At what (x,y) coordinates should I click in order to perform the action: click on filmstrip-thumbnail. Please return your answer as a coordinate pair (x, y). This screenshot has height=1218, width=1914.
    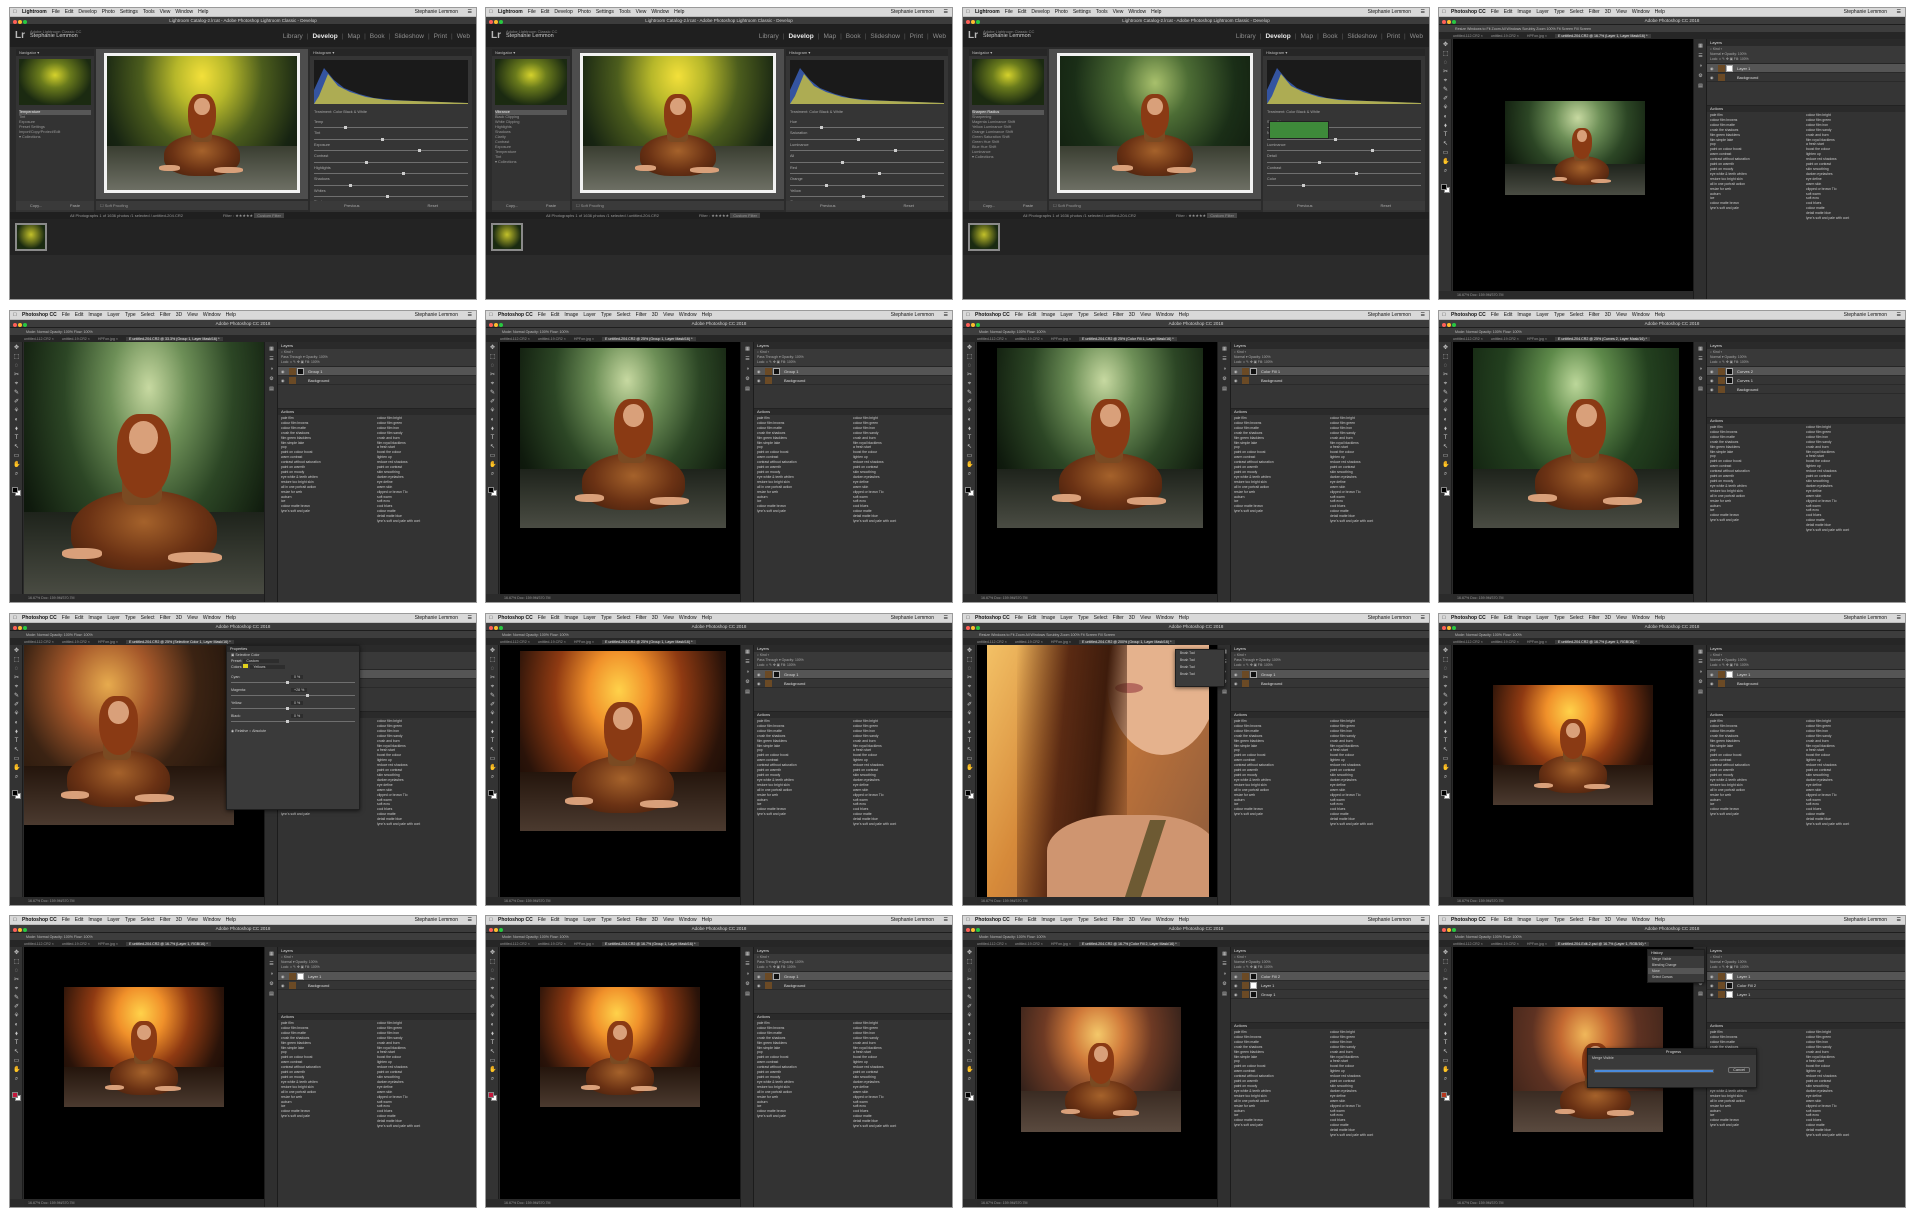
    Looking at the image, I should click on (31, 237).